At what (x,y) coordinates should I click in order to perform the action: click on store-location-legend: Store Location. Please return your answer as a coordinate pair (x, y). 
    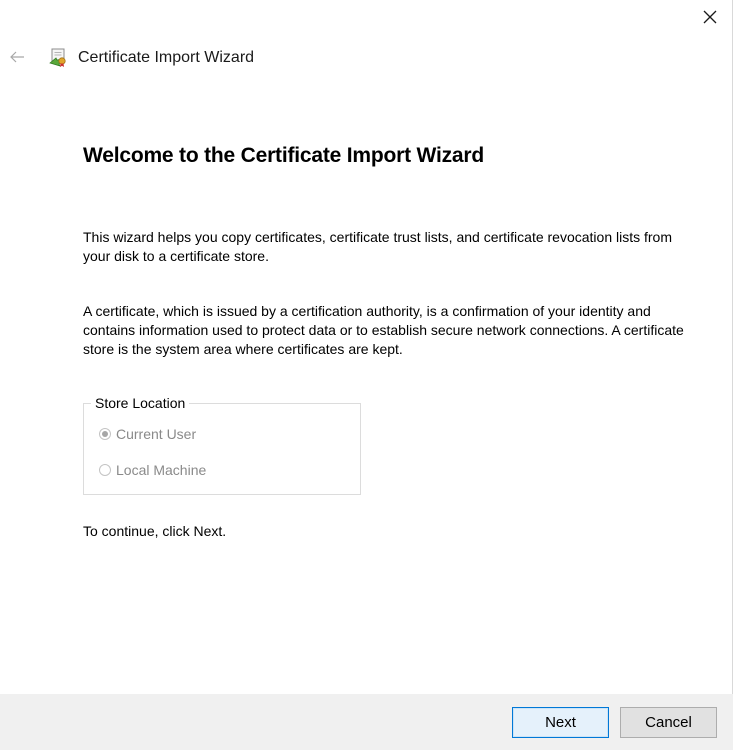
    Looking at the image, I should click on (140, 403).